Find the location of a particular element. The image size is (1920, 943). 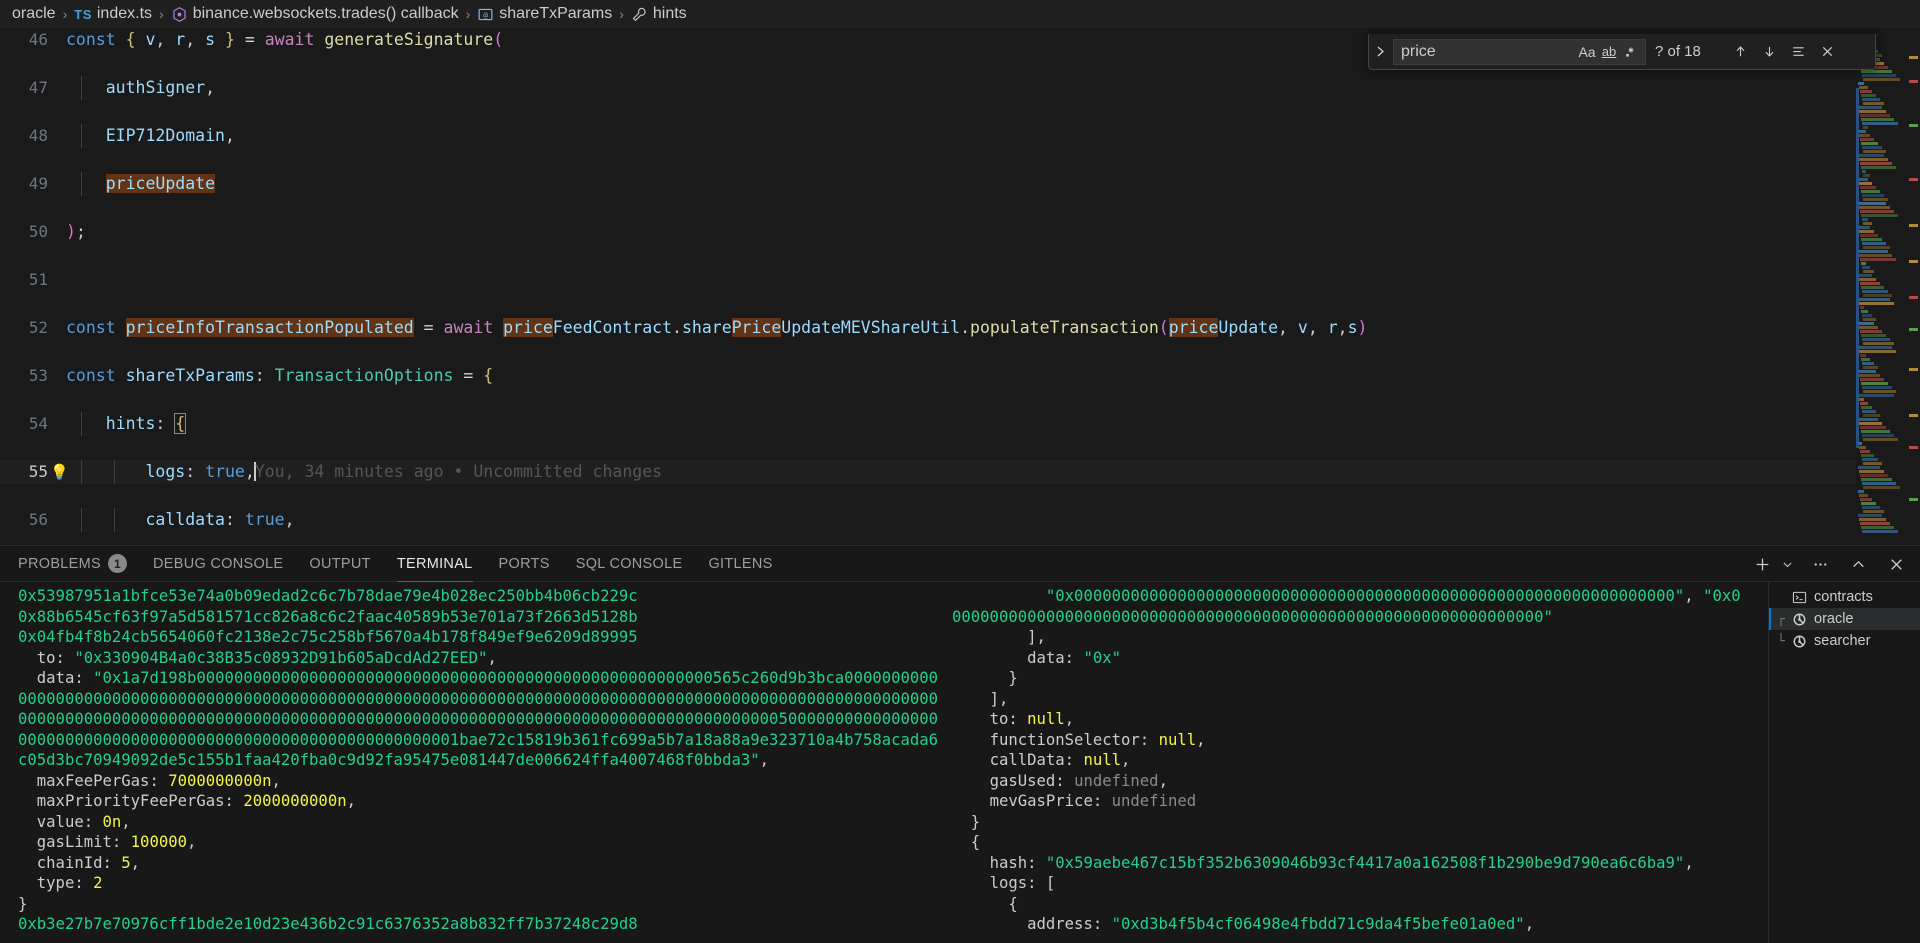

tab-label: PROBLEMS is located at coordinates (59, 563).